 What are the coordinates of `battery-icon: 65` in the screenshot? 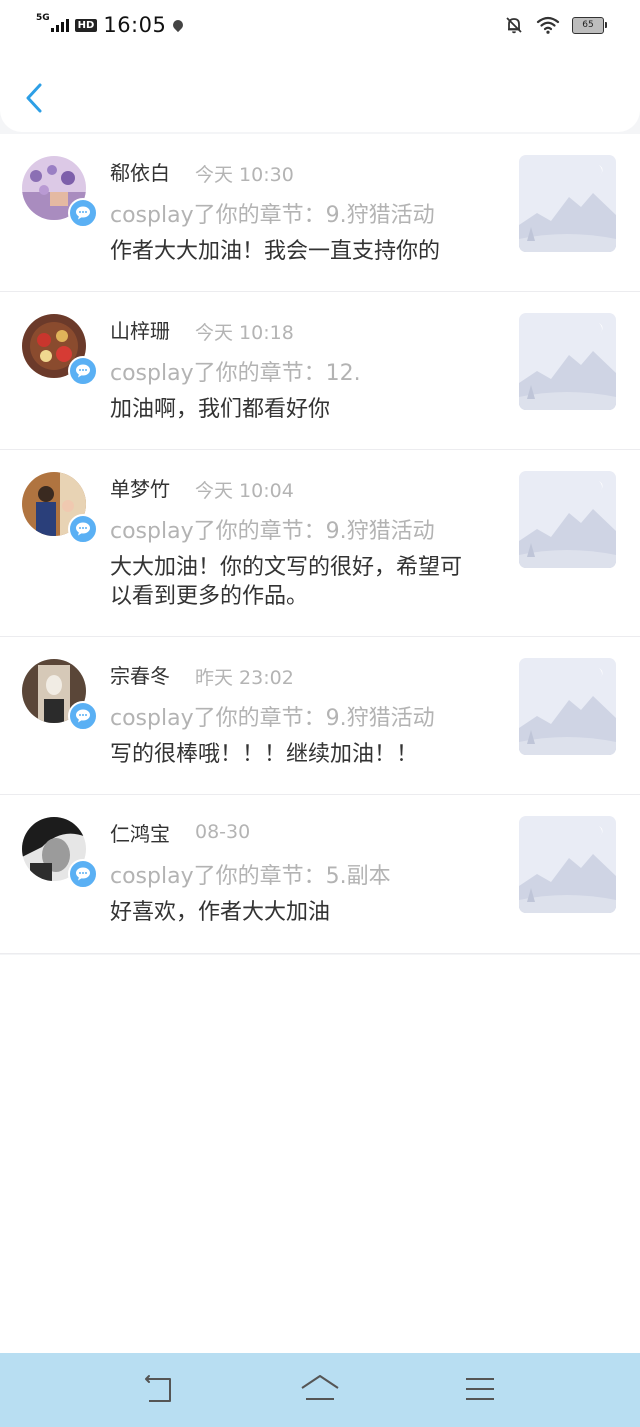 It's located at (589, 25).